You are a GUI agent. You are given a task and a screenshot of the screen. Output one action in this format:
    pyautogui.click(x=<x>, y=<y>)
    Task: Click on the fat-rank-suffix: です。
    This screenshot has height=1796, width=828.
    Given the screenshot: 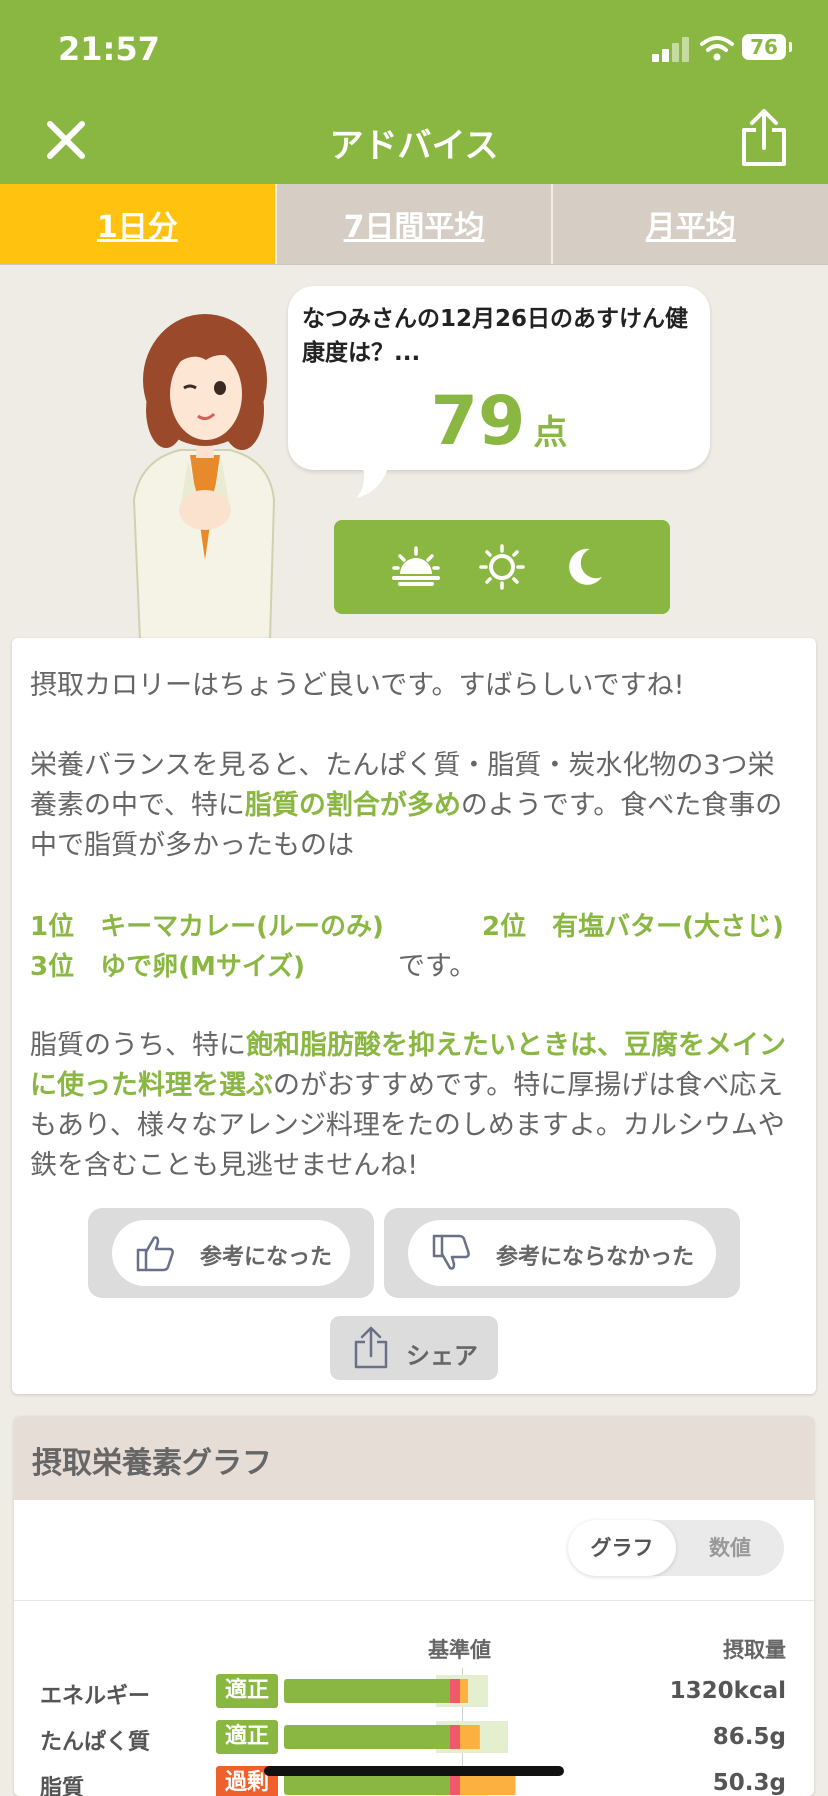 What is the action you would take?
    pyautogui.click(x=437, y=966)
    